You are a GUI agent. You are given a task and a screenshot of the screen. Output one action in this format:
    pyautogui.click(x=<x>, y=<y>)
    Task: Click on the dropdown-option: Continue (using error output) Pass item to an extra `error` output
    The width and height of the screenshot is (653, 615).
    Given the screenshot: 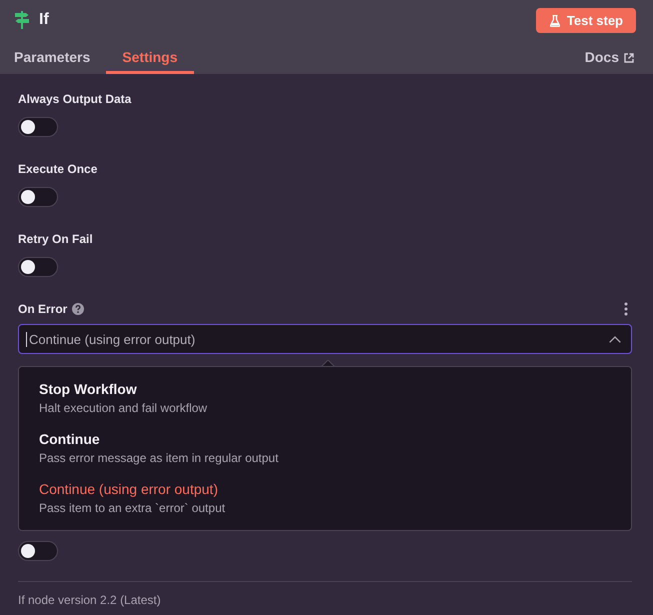 What is the action you would take?
    pyautogui.click(x=325, y=497)
    